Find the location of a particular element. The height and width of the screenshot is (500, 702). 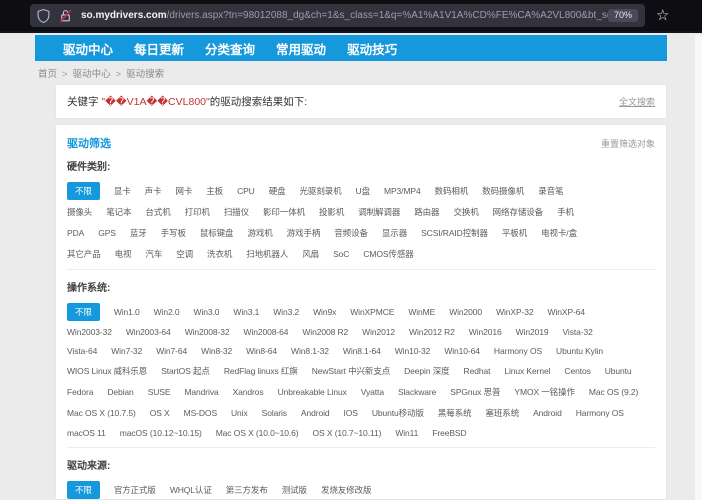

filter-option: Win2012 R2 is located at coordinates (432, 332).